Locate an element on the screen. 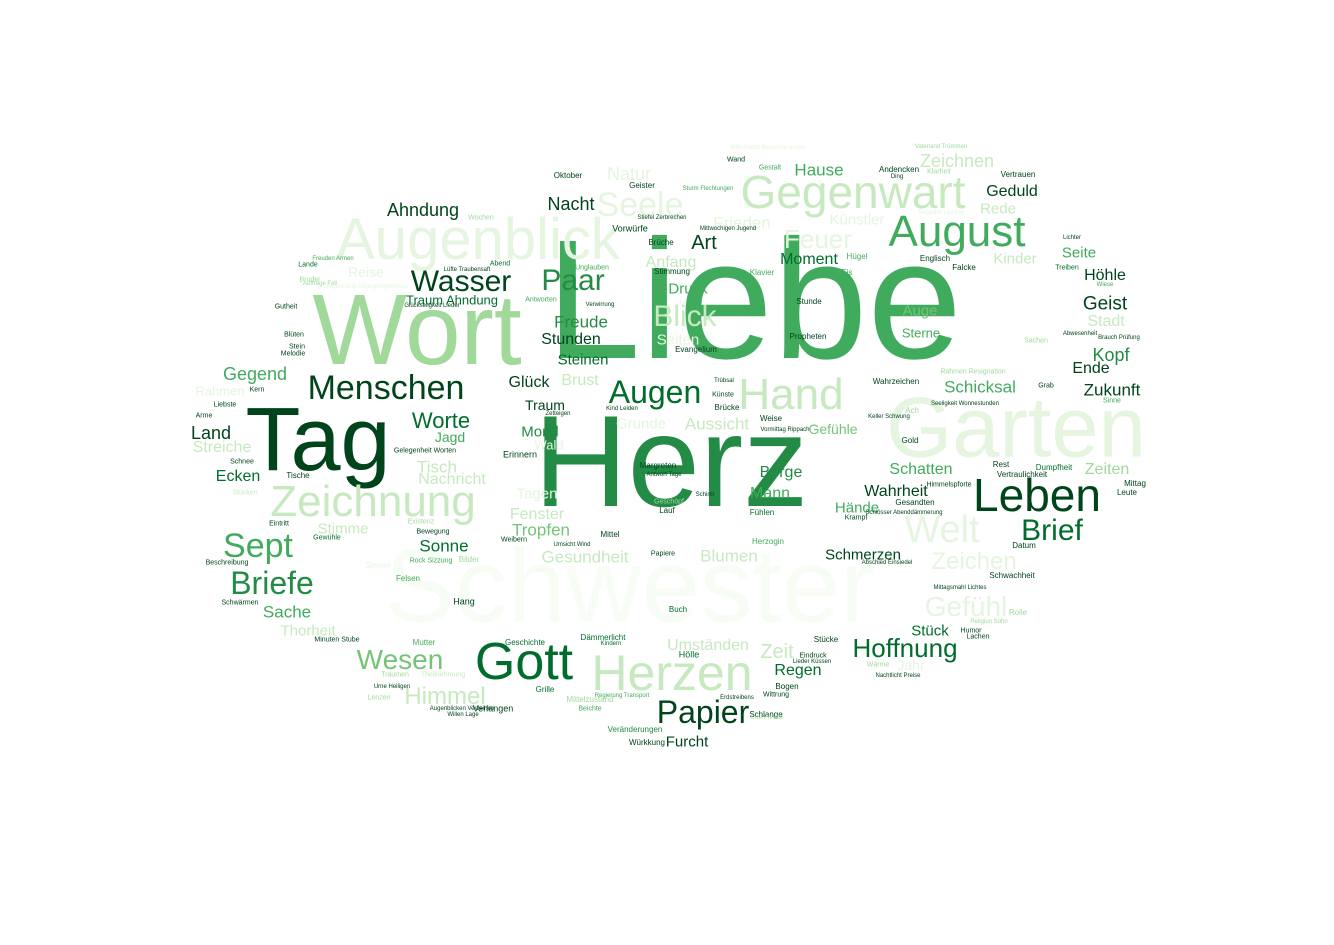  cloud-word: Blumen is located at coordinates (729, 556).